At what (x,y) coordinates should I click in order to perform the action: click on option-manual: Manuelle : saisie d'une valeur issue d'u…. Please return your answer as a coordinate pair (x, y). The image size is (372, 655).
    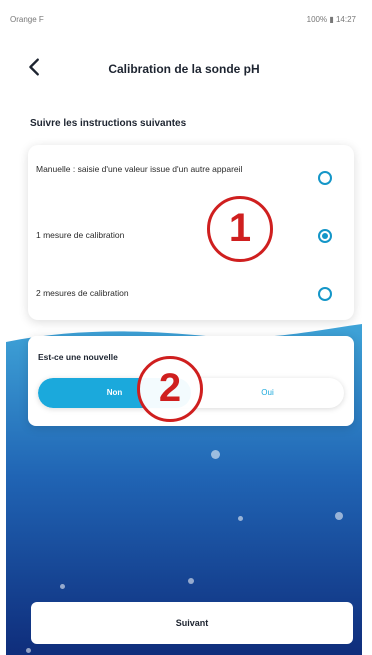
    Looking at the image, I should click on (191, 175).